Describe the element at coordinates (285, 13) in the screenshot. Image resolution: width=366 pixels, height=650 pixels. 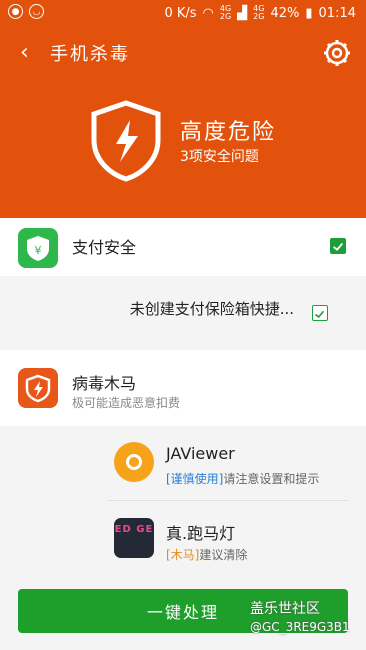
I see `battery: 42%` at that location.